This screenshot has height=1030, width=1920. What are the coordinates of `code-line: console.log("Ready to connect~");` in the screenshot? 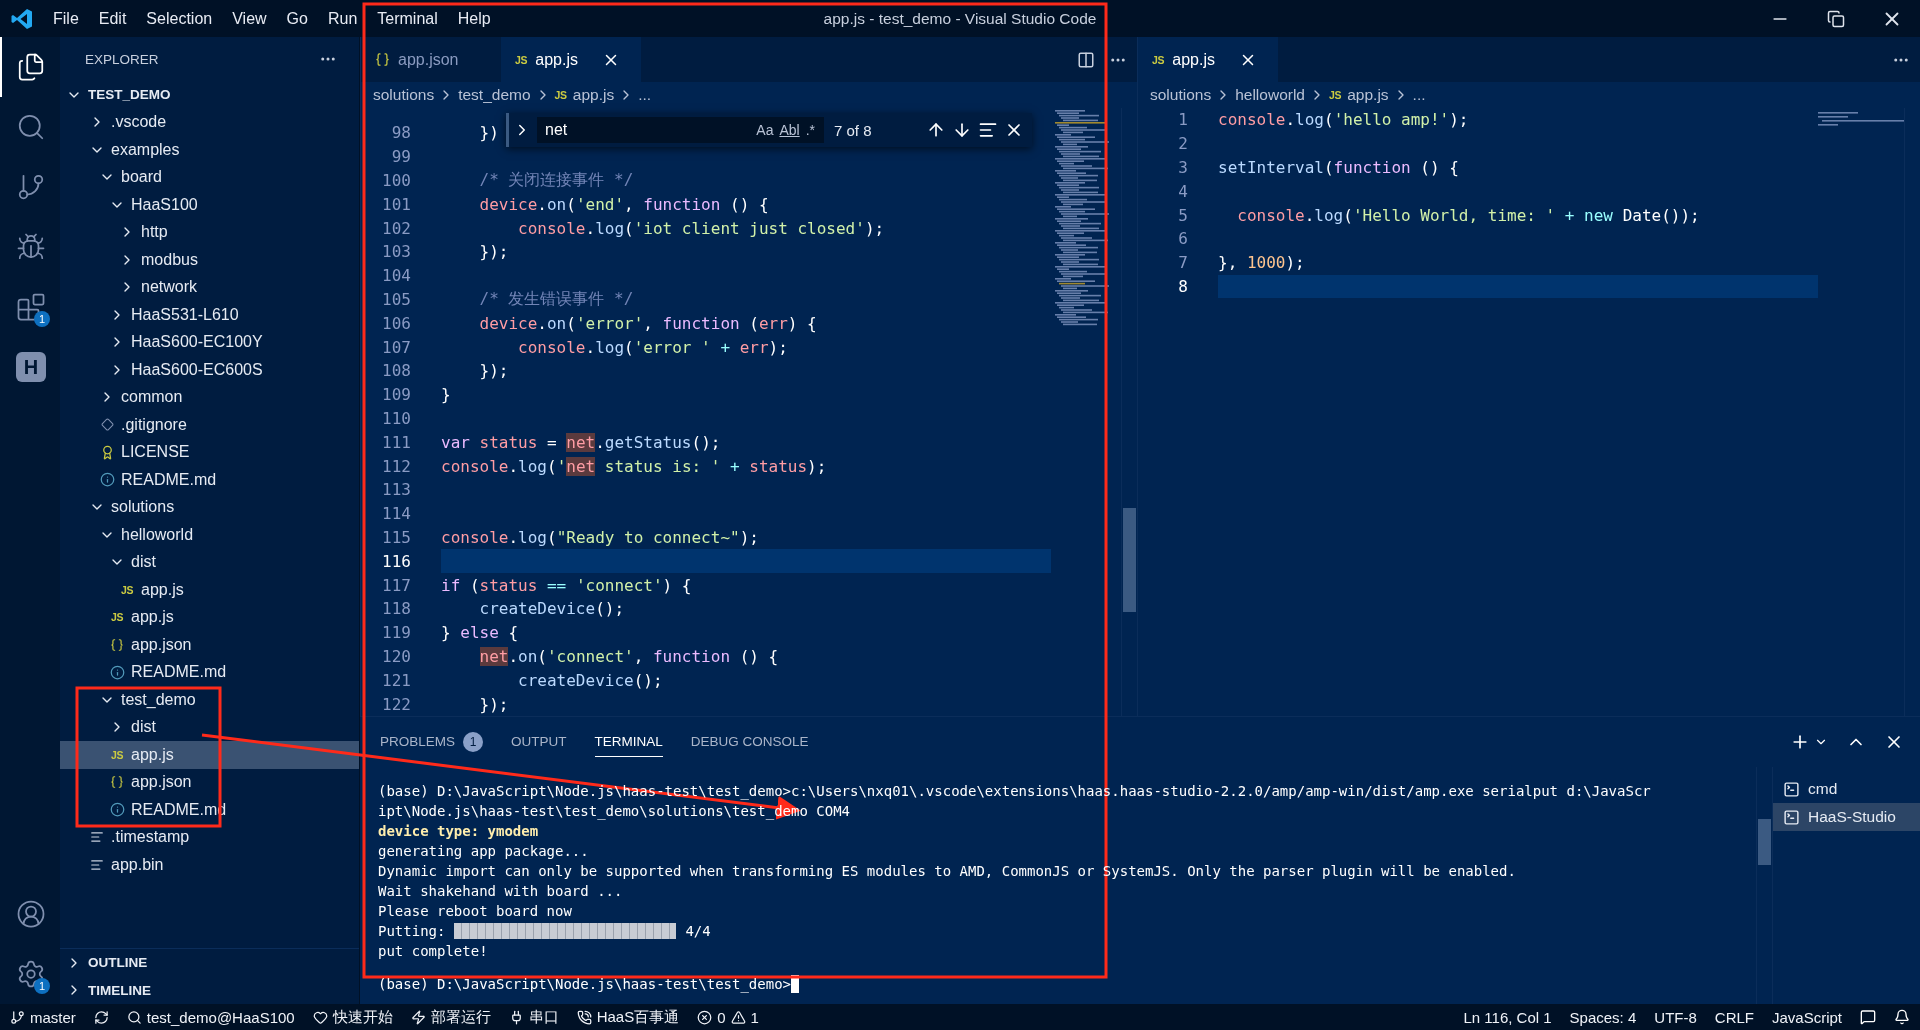 It's located at (600, 537).